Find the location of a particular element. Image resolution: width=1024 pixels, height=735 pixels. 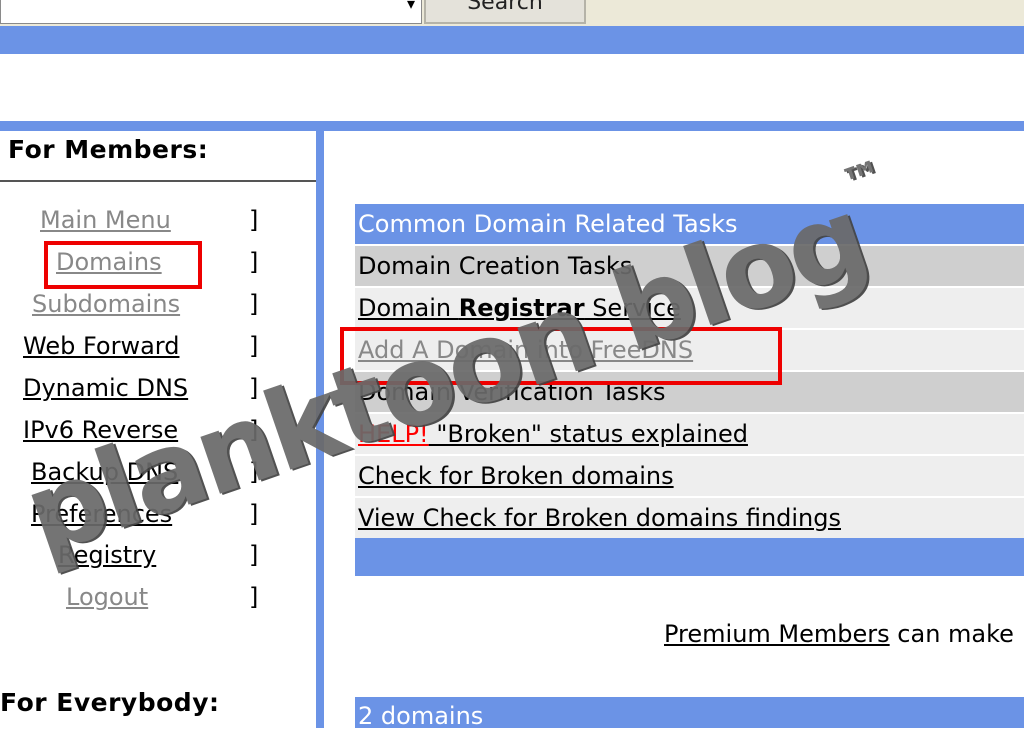

registrar-pre: Domain is located at coordinates (408, 308).